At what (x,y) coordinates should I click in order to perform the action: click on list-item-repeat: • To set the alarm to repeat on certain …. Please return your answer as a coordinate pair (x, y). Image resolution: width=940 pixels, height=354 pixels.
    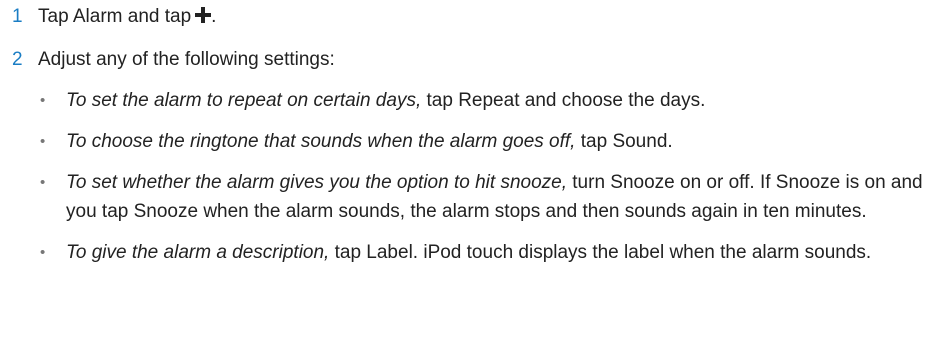
    Looking at the image, I should click on (488, 100).